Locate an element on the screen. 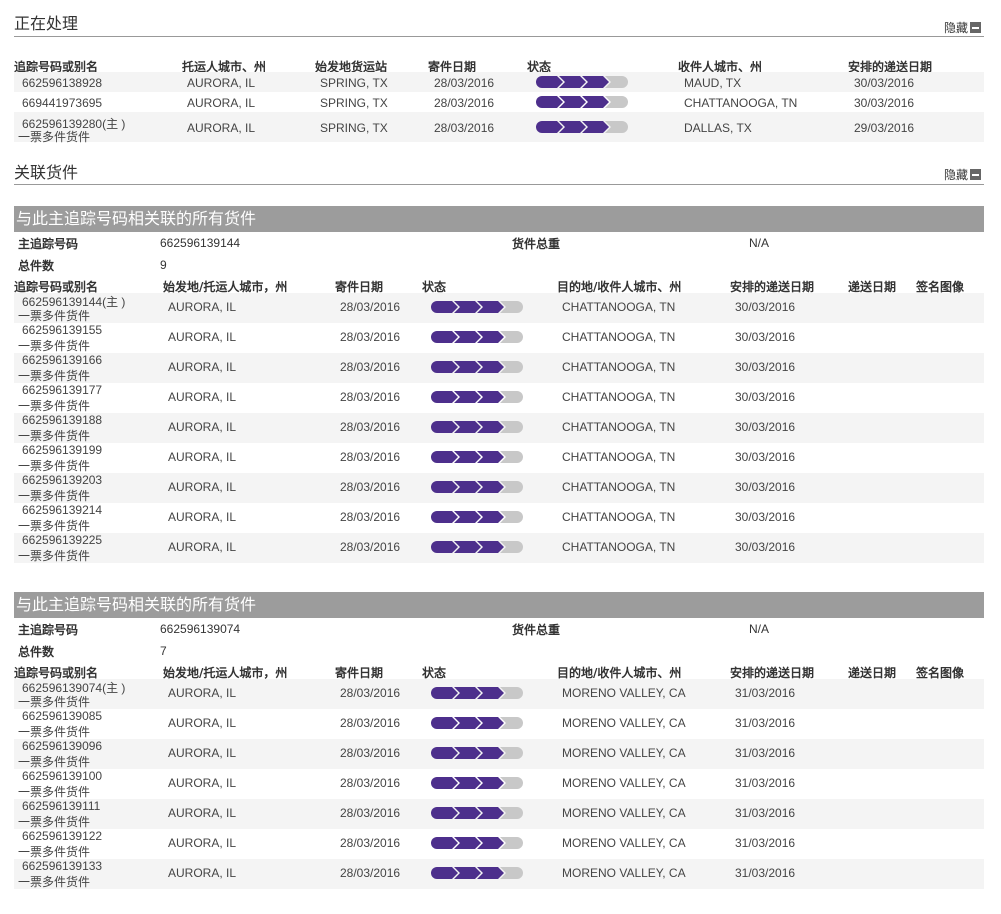 This screenshot has width=1001, height=914. tracking-number-link: 662596139199 is located at coordinates (62, 450).